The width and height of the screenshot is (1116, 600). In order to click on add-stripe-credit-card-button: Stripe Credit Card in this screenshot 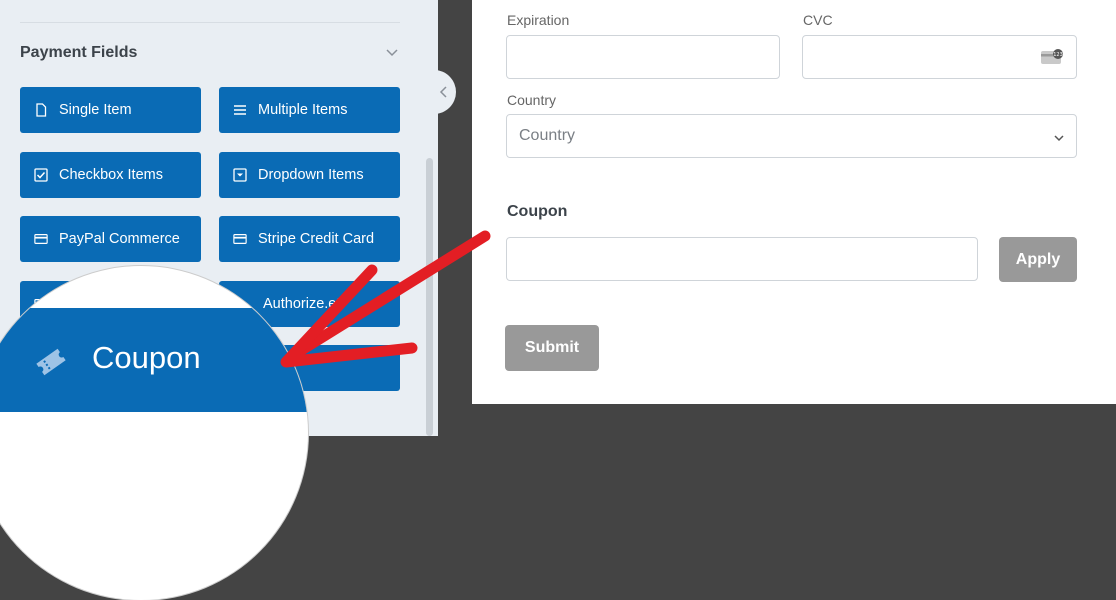, I will do `click(309, 239)`.